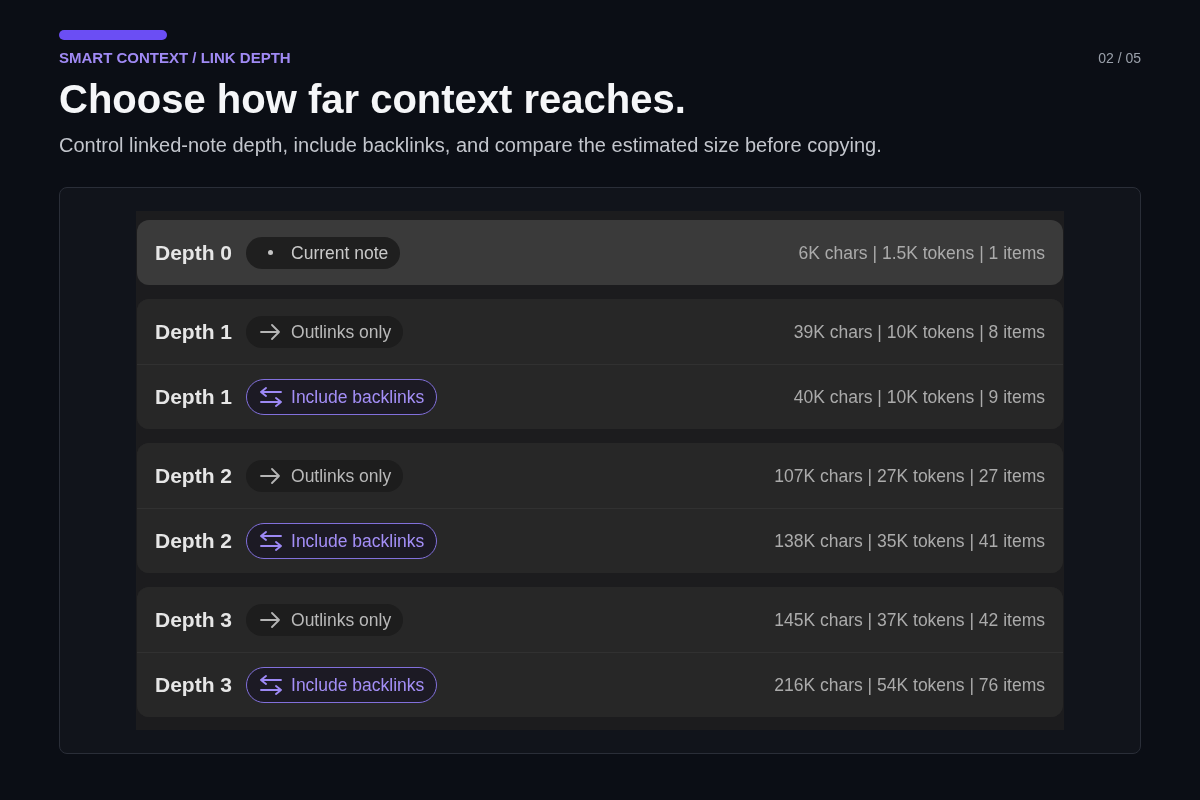 Image resolution: width=1200 pixels, height=800 pixels. Describe the element at coordinates (909, 619) in the screenshot. I see `size-estimate: 145K chars | 37K tokens | 42 items` at that location.